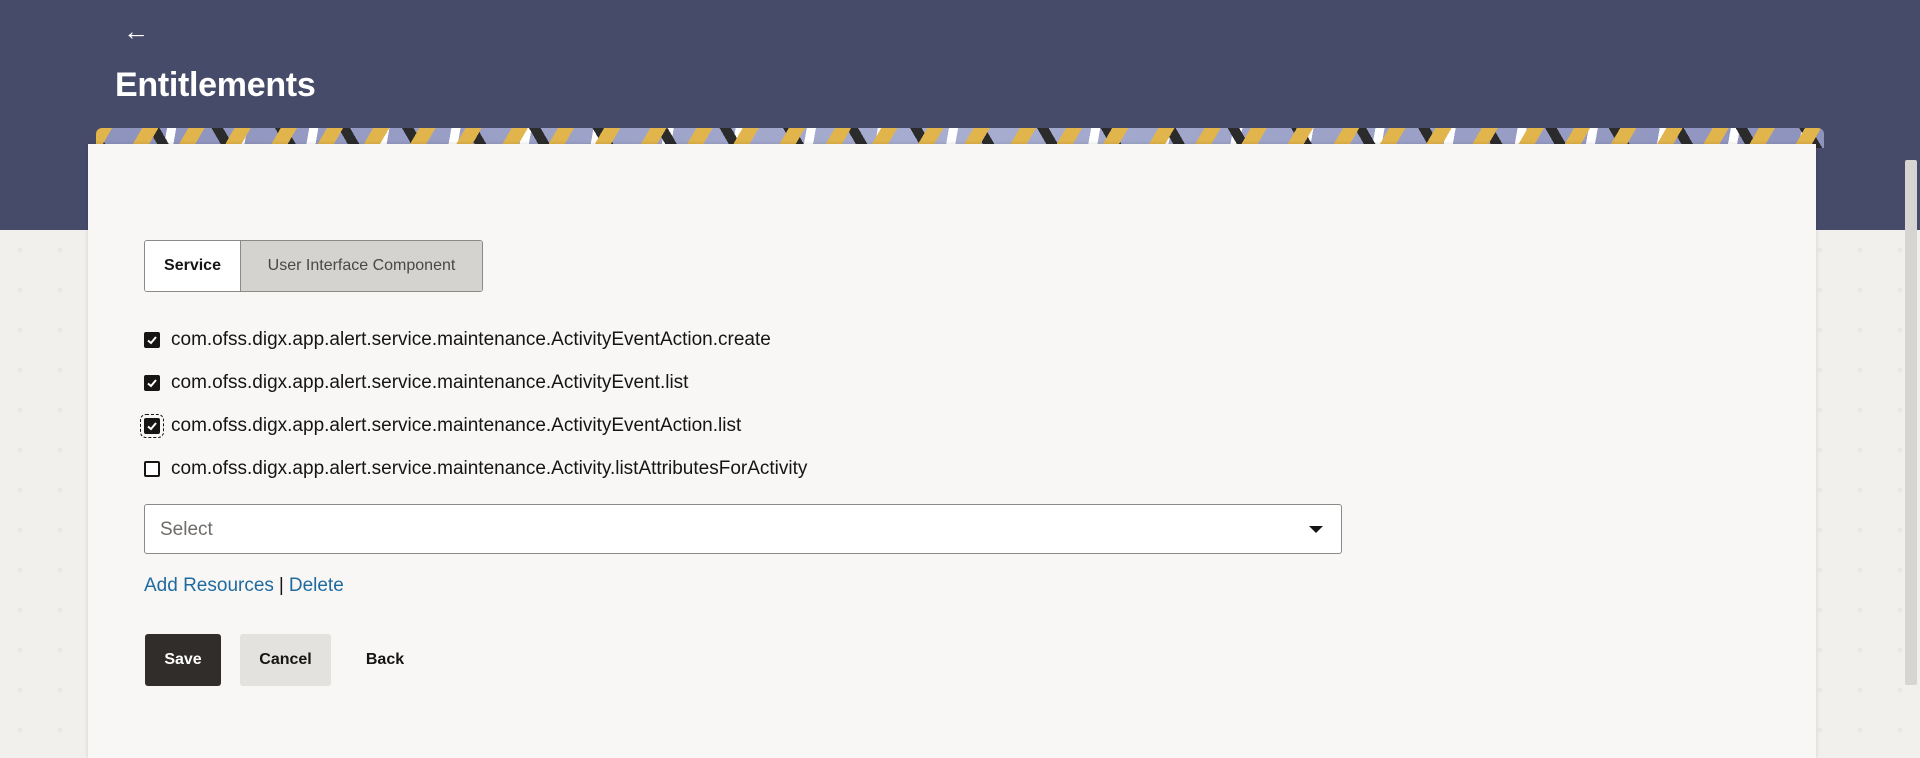 The width and height of the screenshot is (1920, 758). Describe the element at coordinates (215, 85) in the screenshot. I see `page-title: Entitlements` at that location.